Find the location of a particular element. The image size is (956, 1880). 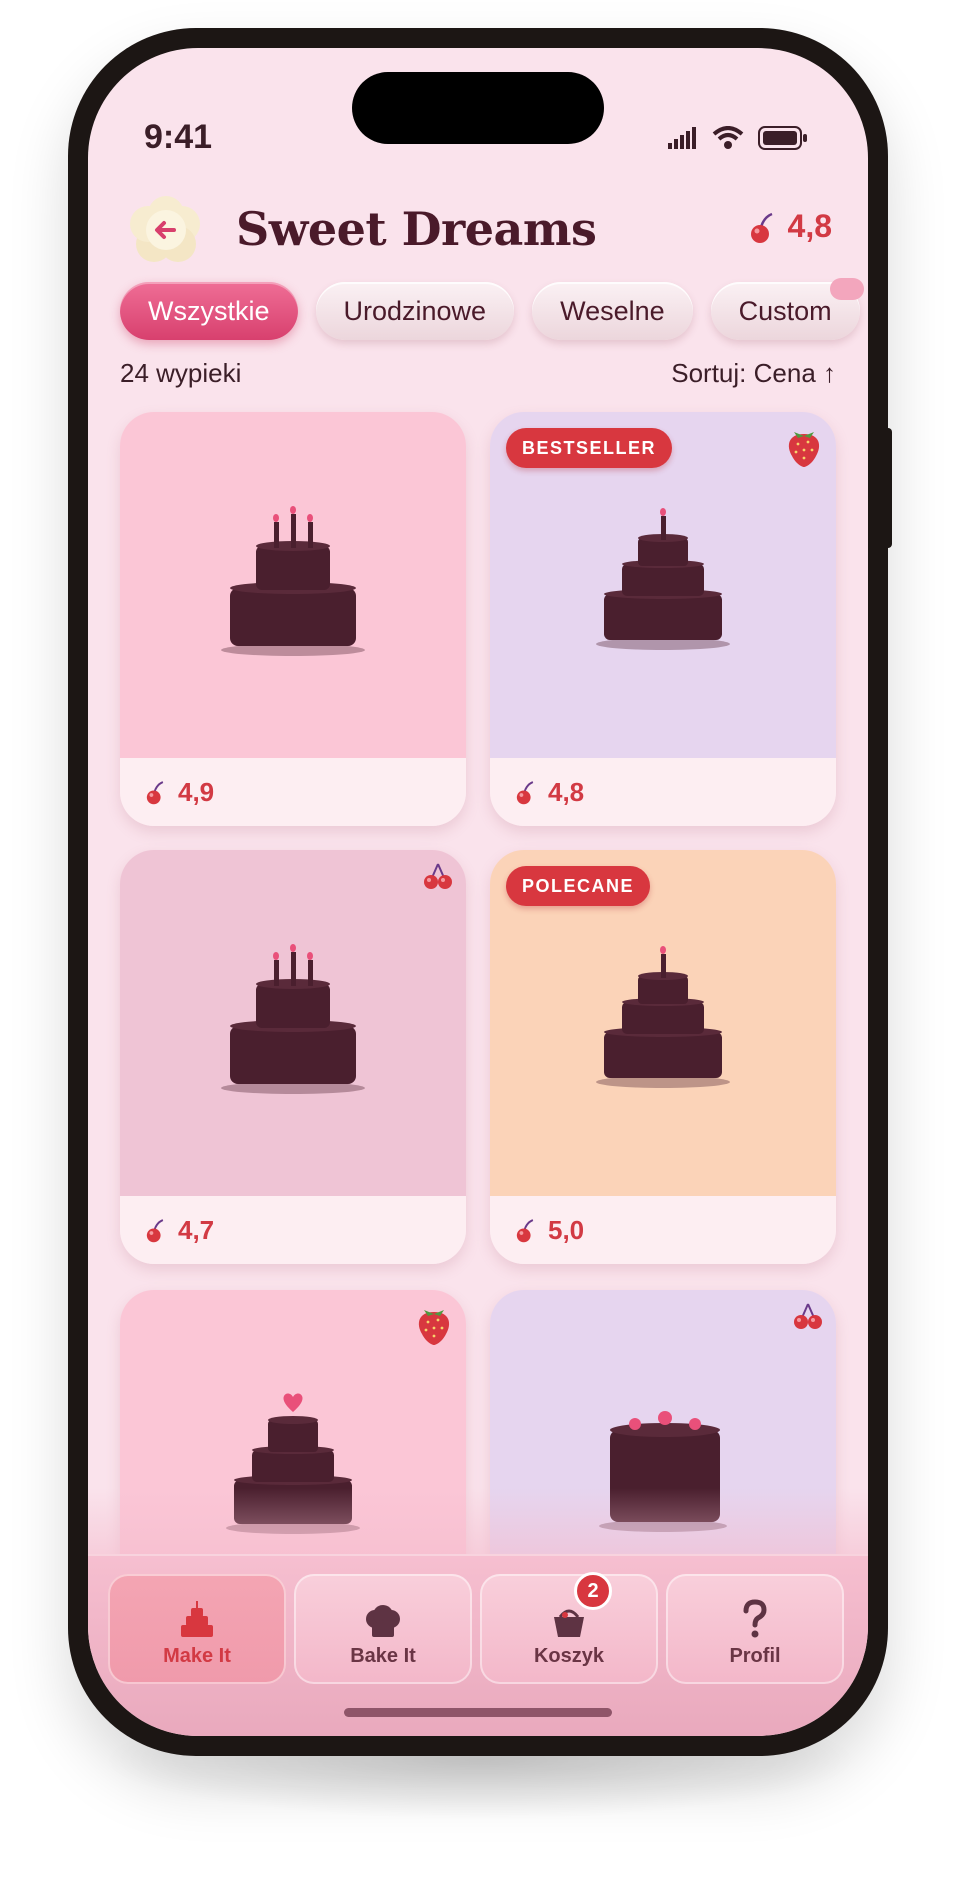

sort-button: Sortuj: Cena ↑ is located at coordinates (753, 373).